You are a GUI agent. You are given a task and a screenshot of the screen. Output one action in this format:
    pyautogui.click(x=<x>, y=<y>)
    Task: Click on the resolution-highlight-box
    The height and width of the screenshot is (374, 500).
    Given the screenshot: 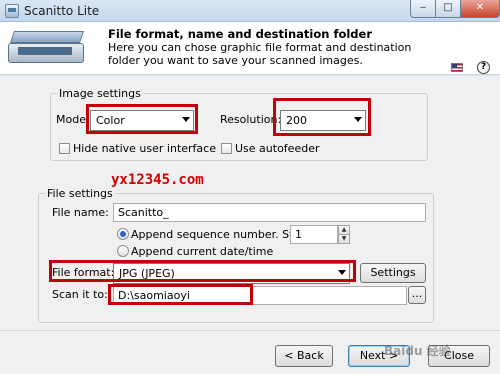 What is the action you would take?
    pyautogui.click(x=322, y=117)
    